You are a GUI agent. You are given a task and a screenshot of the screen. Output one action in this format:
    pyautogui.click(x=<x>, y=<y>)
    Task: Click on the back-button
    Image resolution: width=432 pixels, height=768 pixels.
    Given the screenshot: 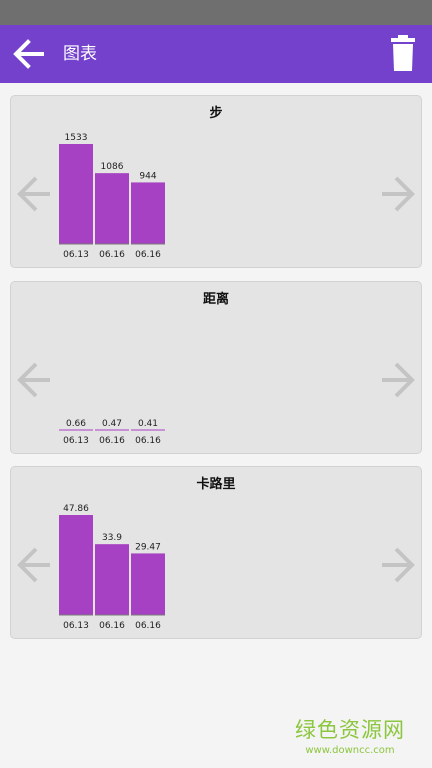 What is the action you would take?
    pyautogui.click(x=29, y=54)
    